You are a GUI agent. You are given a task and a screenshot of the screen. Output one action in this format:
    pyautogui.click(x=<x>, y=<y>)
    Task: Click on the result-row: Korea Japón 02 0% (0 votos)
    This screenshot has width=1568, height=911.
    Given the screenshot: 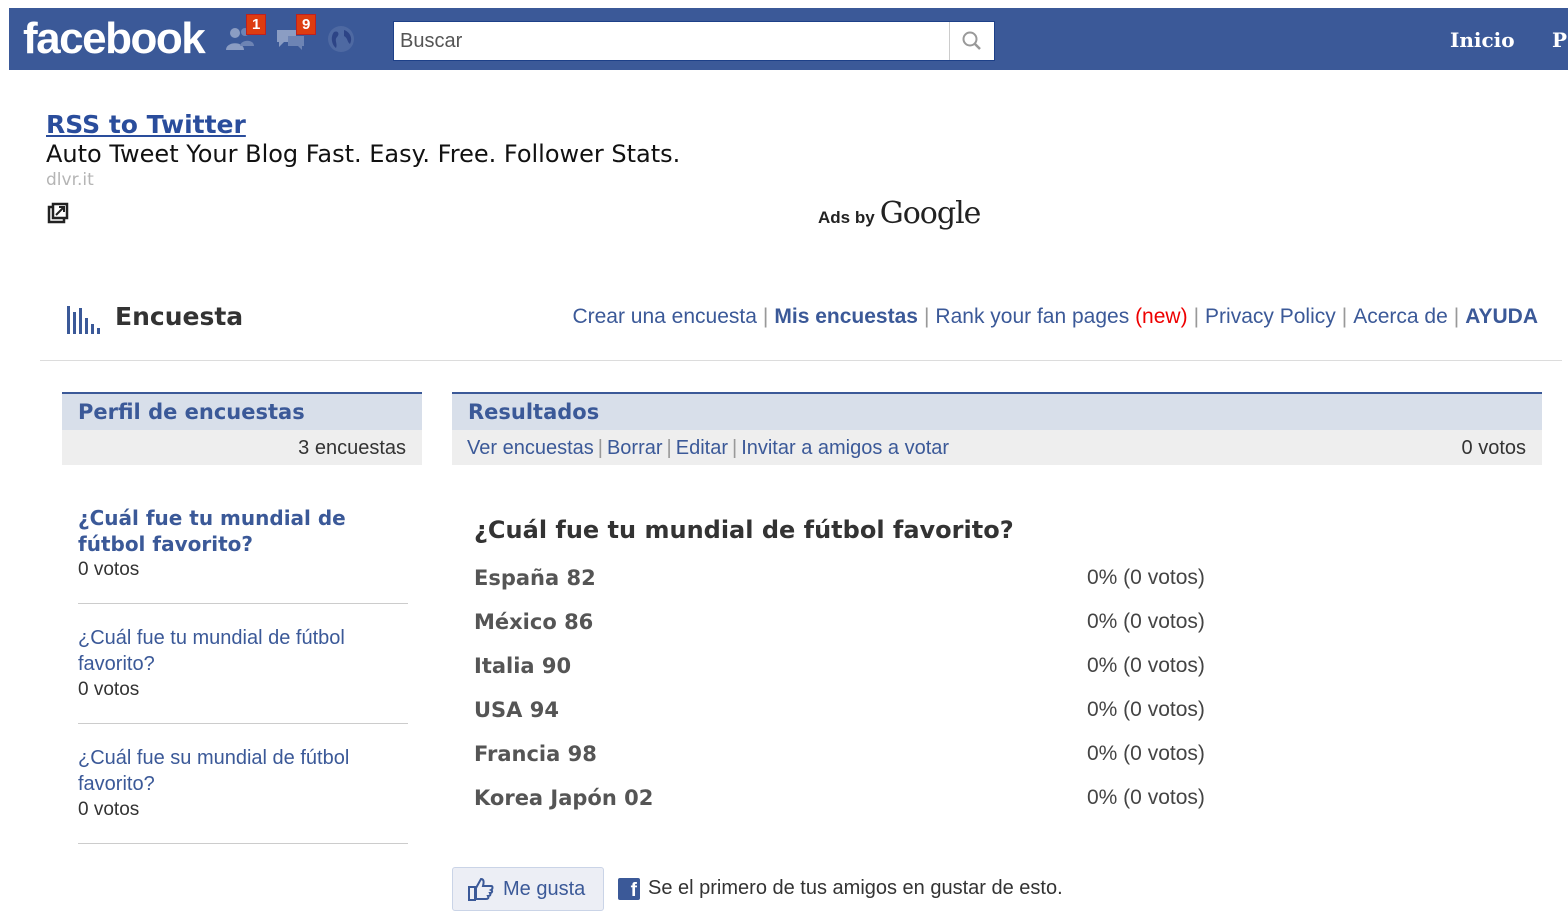 What is the action you would take?
    pyautogui.click(x=854, y=801)
    